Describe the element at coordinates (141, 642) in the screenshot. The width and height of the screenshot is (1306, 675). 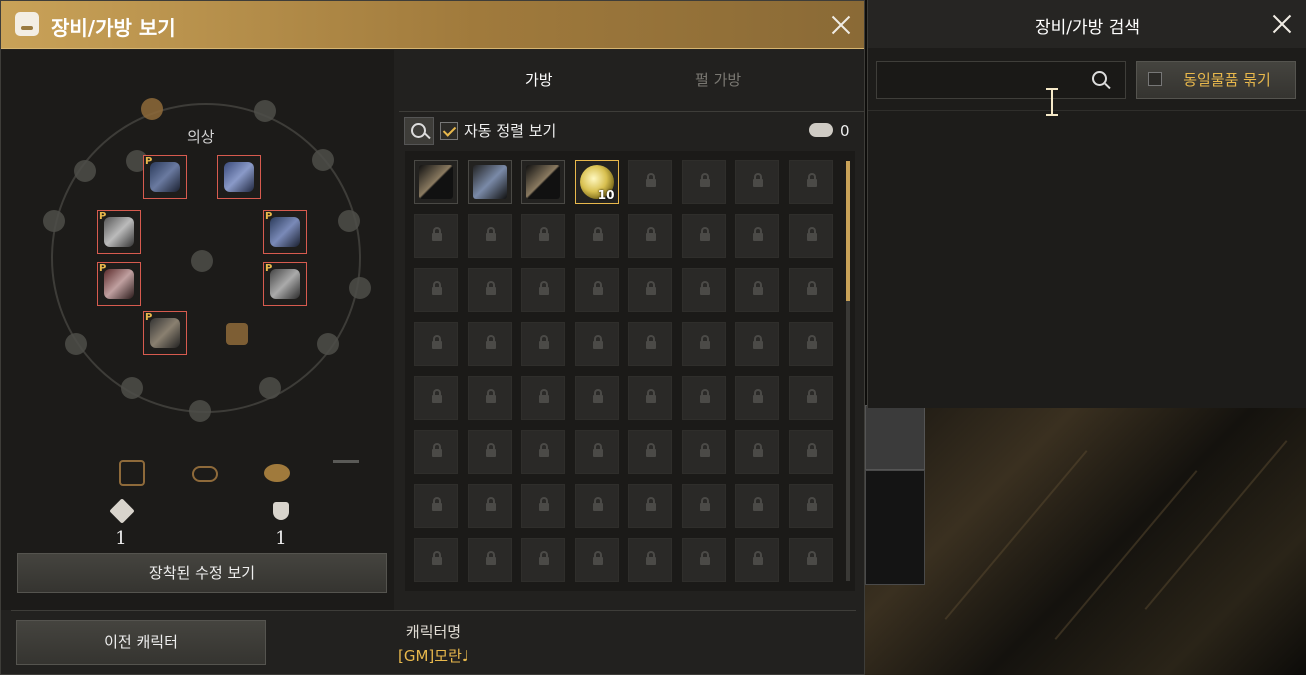
I see `previous-character-button: 이전 캐릭터` at that location.